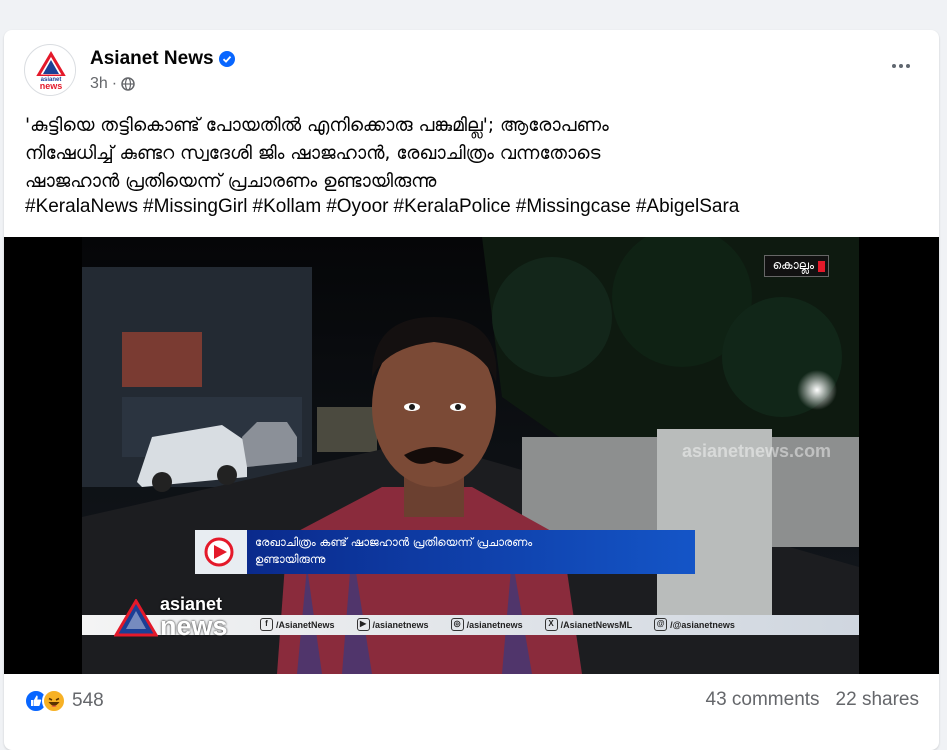 The image size is (947, 750). I want to click on threads-icon: @, so click(661, 624).